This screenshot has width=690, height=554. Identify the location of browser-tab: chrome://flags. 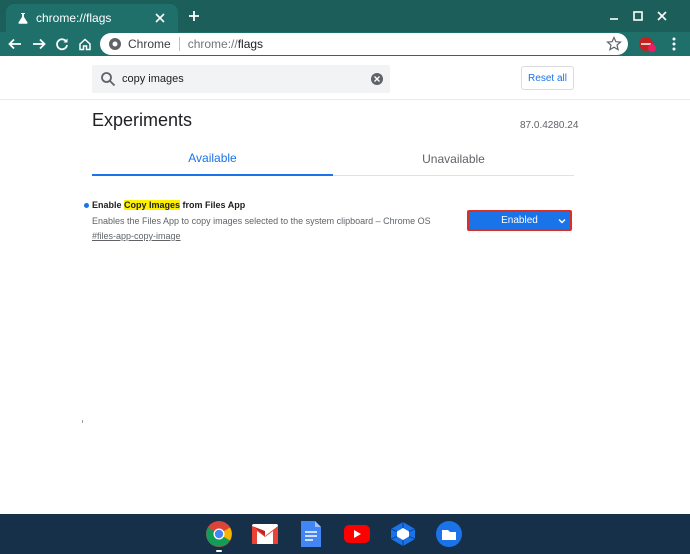
(92, 18).